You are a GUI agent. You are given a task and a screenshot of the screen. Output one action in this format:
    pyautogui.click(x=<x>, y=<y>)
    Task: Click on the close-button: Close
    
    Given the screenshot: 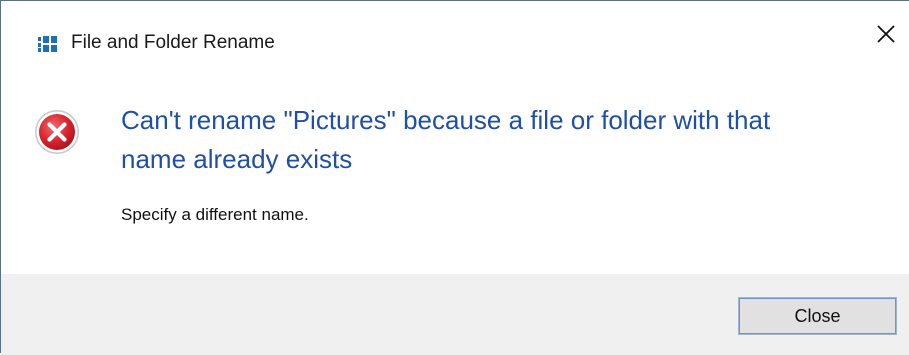 What is the action you would take?
    pyautogui.click(x=817, y=316)
    